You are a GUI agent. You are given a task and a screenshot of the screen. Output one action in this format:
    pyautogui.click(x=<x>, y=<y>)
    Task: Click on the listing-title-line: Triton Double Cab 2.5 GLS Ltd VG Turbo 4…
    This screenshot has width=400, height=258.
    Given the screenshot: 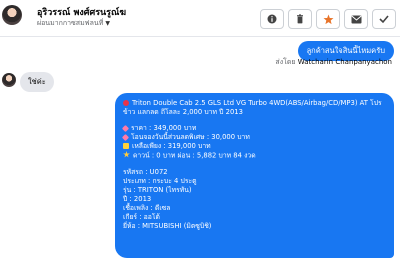 What is the action you would take?
    pyautogui.click(x=254, y=108)
    